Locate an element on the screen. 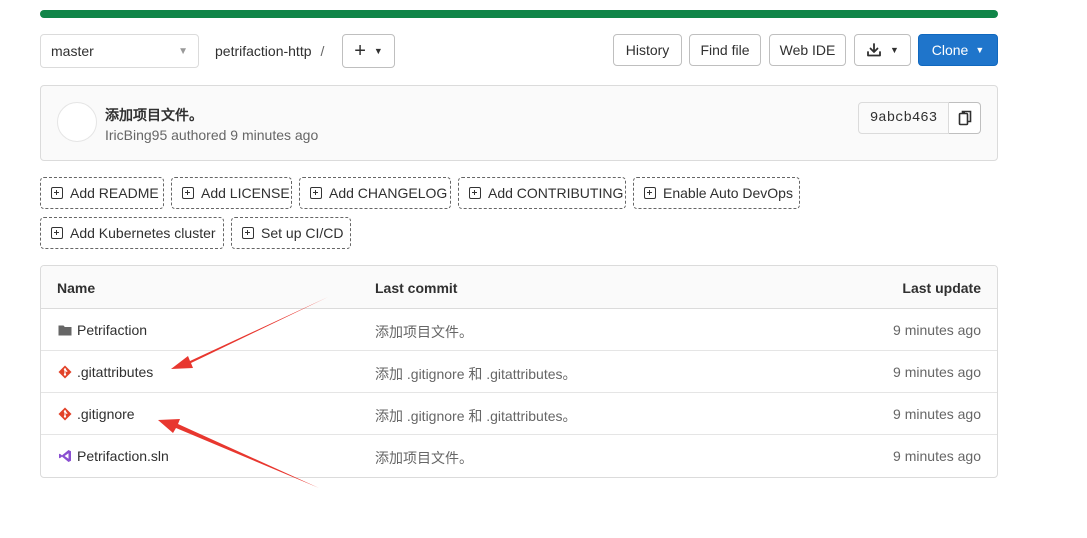 Image resolution: width=1087 pixels, height=538 pixels. file-name-cell: .gitignore is located at coordinates (96, 414).